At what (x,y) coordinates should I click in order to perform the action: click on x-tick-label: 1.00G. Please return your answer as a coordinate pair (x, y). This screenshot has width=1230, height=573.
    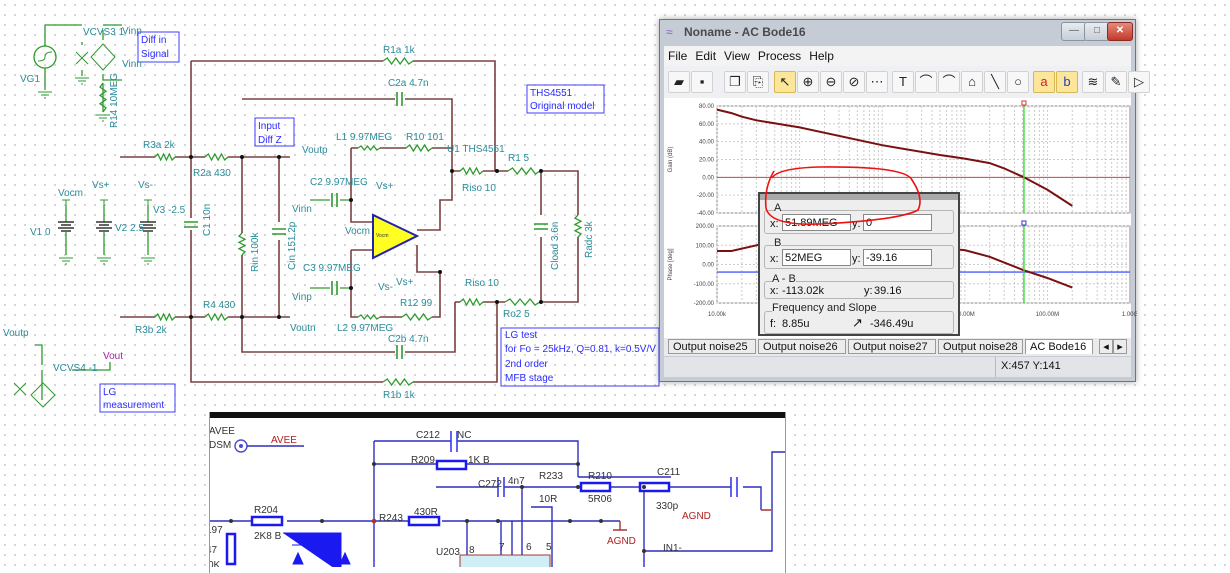
    Looking at the image, I should click on (1129, 315).